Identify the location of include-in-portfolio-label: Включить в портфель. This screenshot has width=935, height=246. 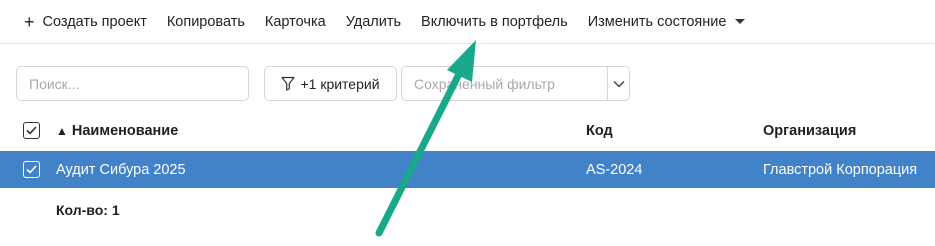
(494, 21).